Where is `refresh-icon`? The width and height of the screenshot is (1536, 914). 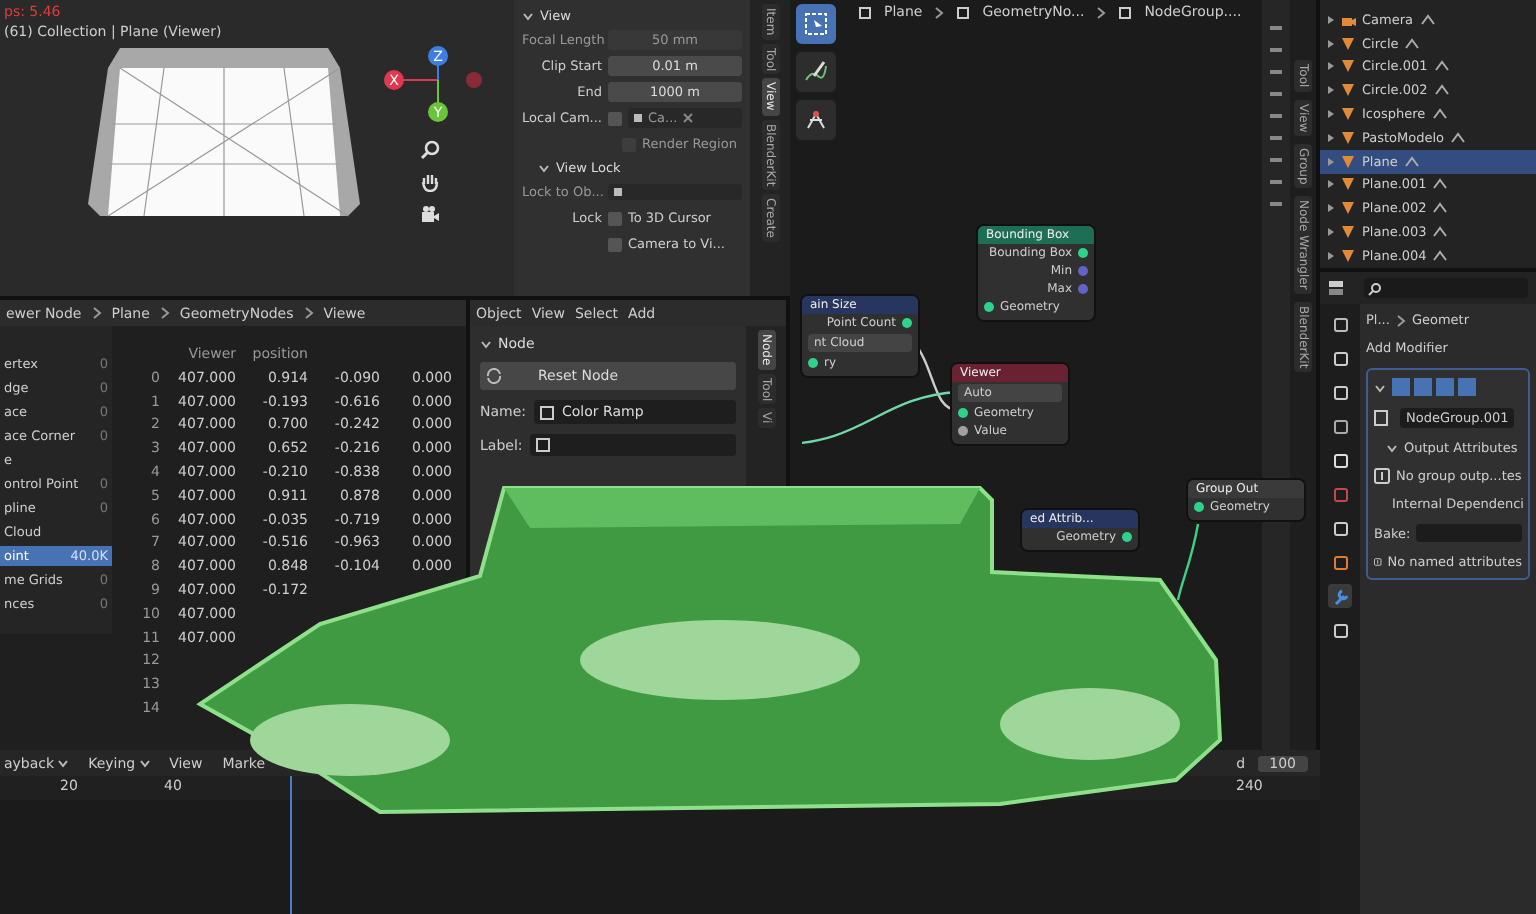 refresh-icon is located at coordinates (494, 376).